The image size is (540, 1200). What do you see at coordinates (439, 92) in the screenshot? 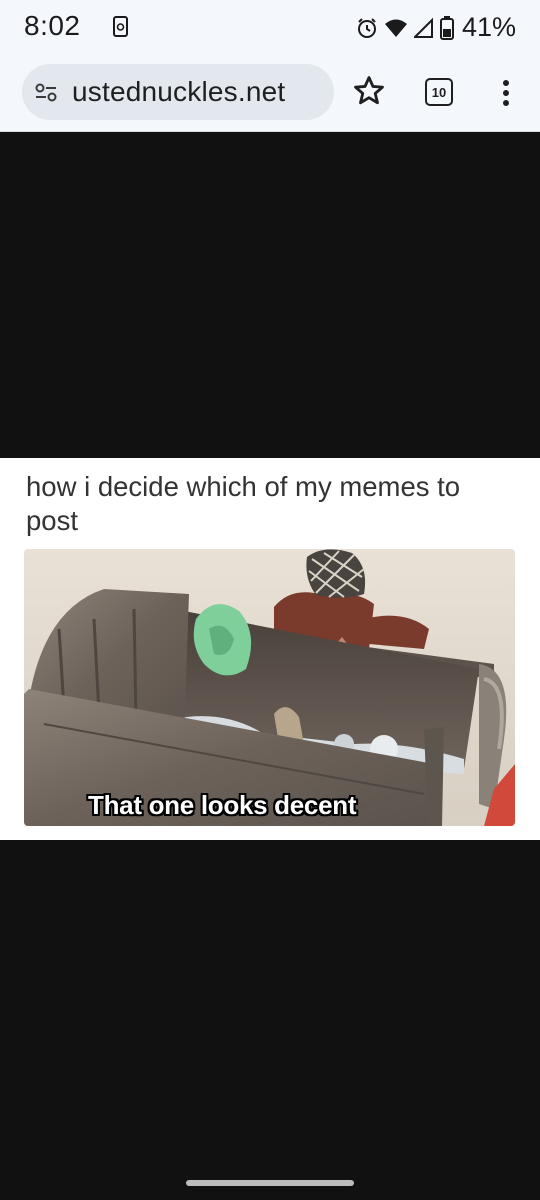
I see `tabs-icon: 10` at bounding box center [439, 92].